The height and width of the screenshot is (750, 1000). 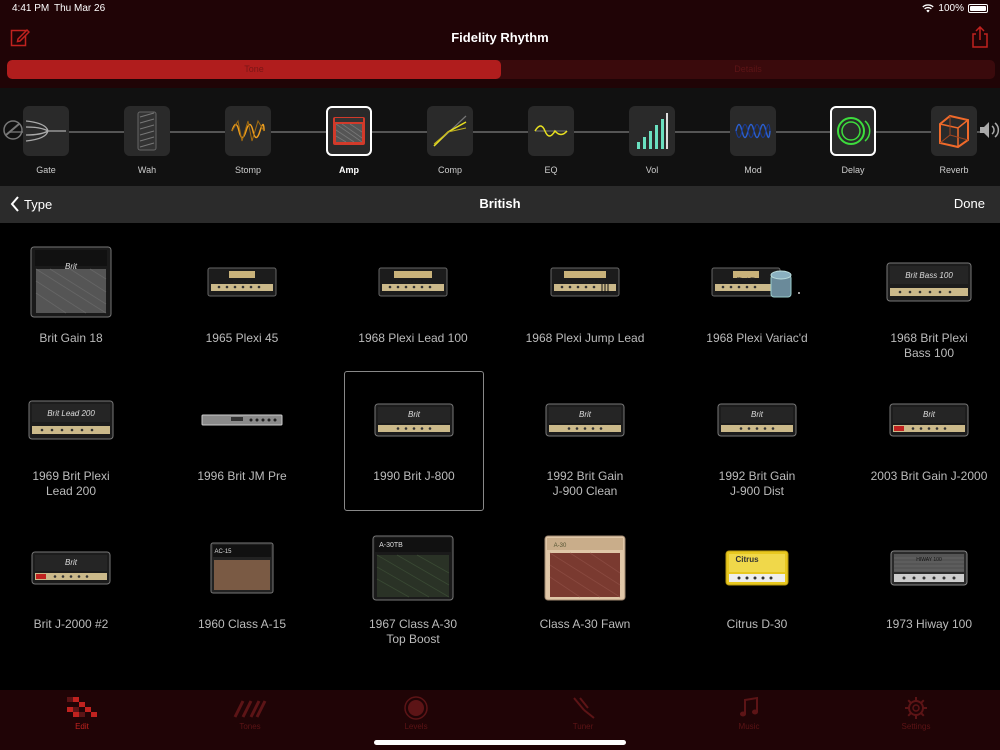 What do you see at coordinates (969, 203) in the screenshot?
I see `done-button: Done` at bounding box center [969, 203].